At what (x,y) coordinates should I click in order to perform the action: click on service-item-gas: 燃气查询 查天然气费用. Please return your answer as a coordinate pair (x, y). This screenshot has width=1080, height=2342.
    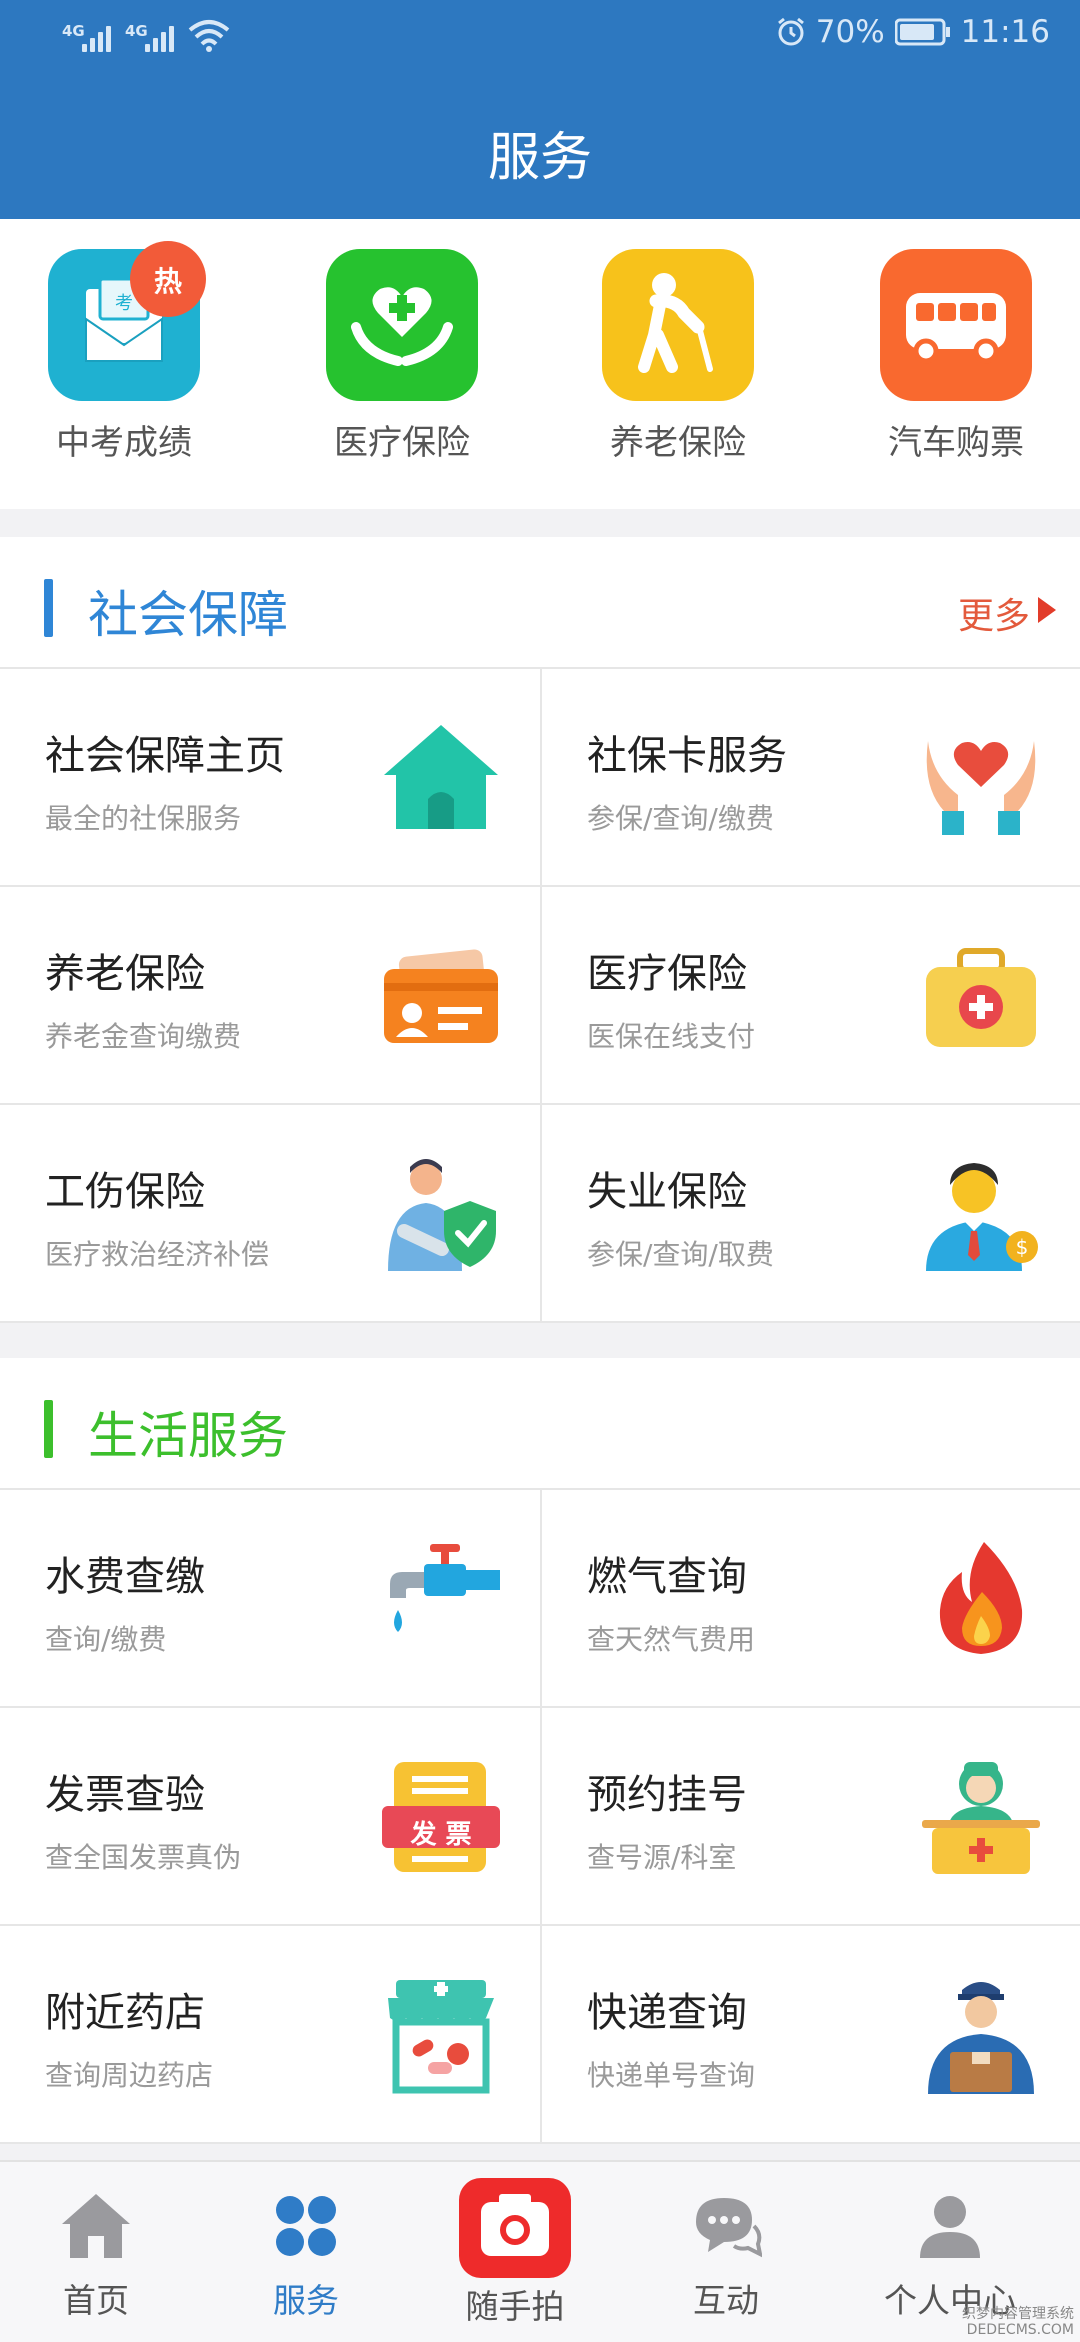
    Looking at the image, I should click on (810, 1599).